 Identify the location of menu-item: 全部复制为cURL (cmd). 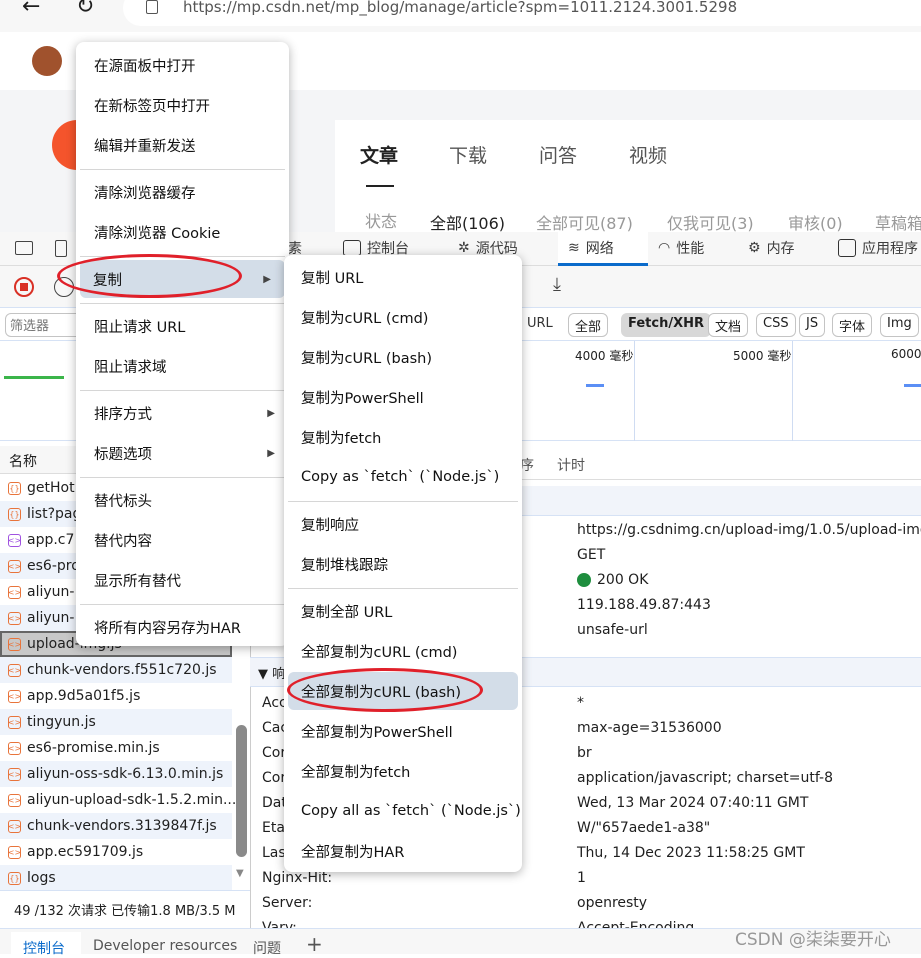
(403, 651).